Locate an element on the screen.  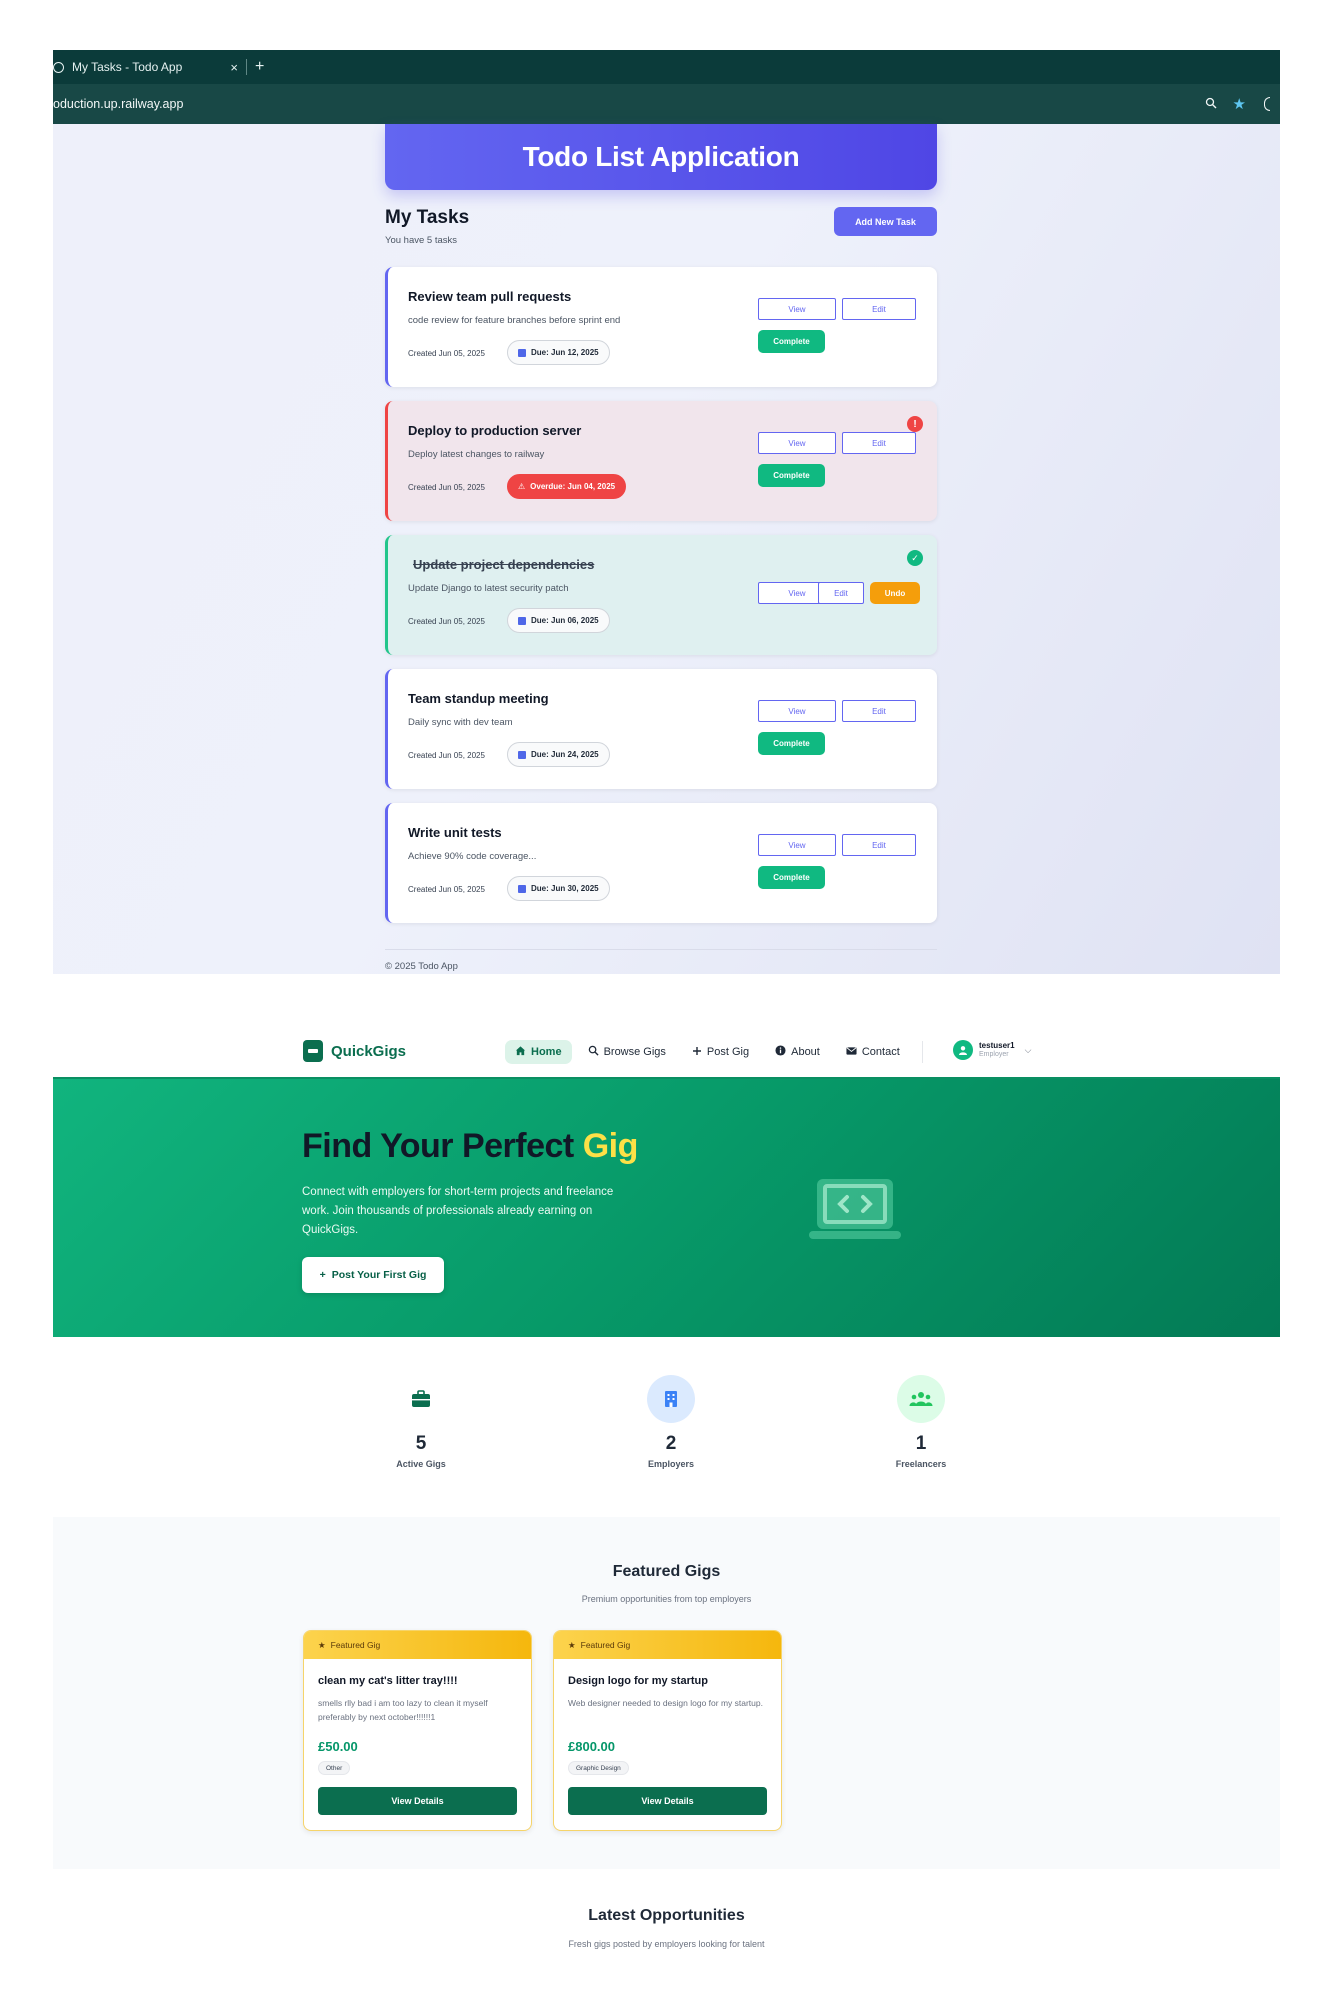
brand: QuickGigs is located at coordinates (354, 1051).